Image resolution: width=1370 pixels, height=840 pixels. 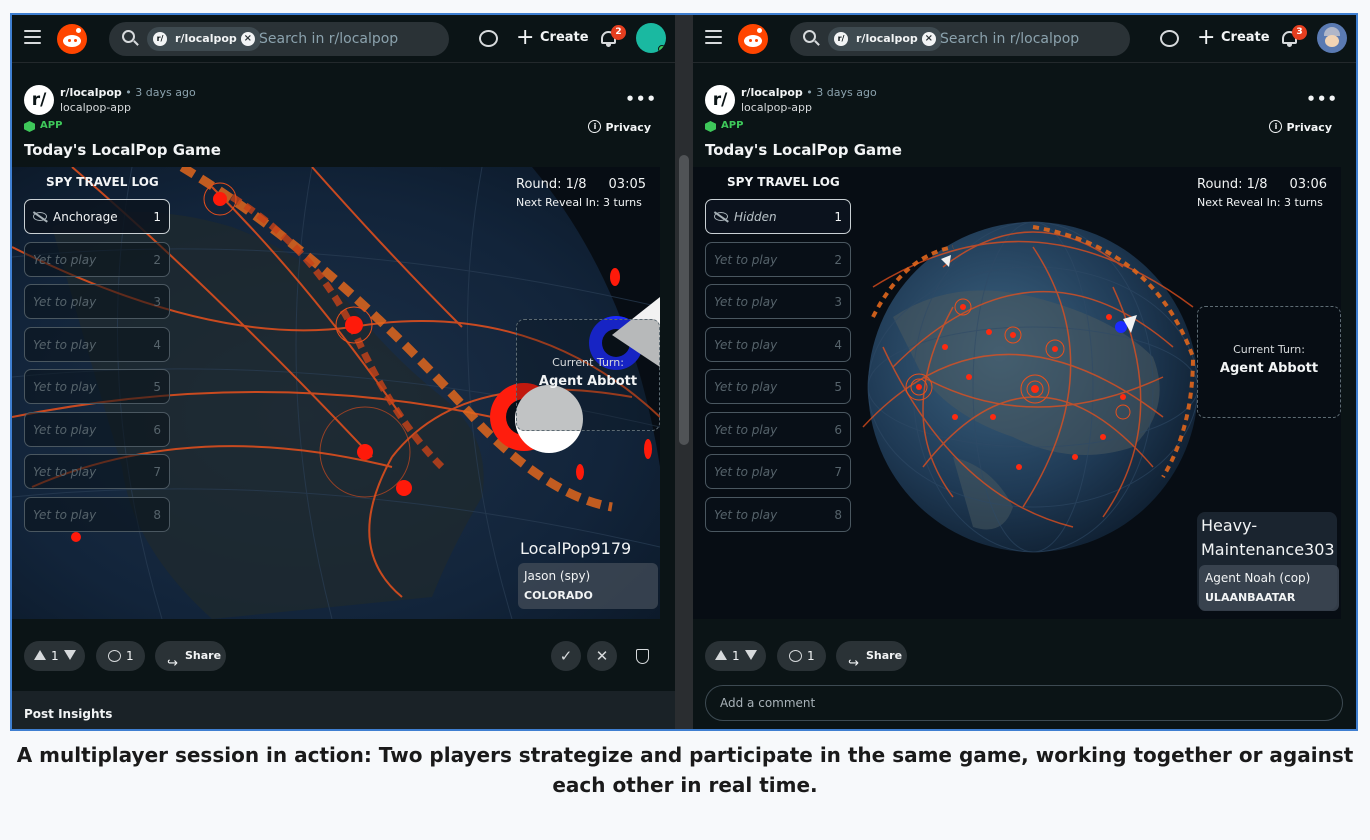 What do you see at coordinates (642, 656) in the screenshot?
I see `shield-icon` at bounding box center [642, 656].